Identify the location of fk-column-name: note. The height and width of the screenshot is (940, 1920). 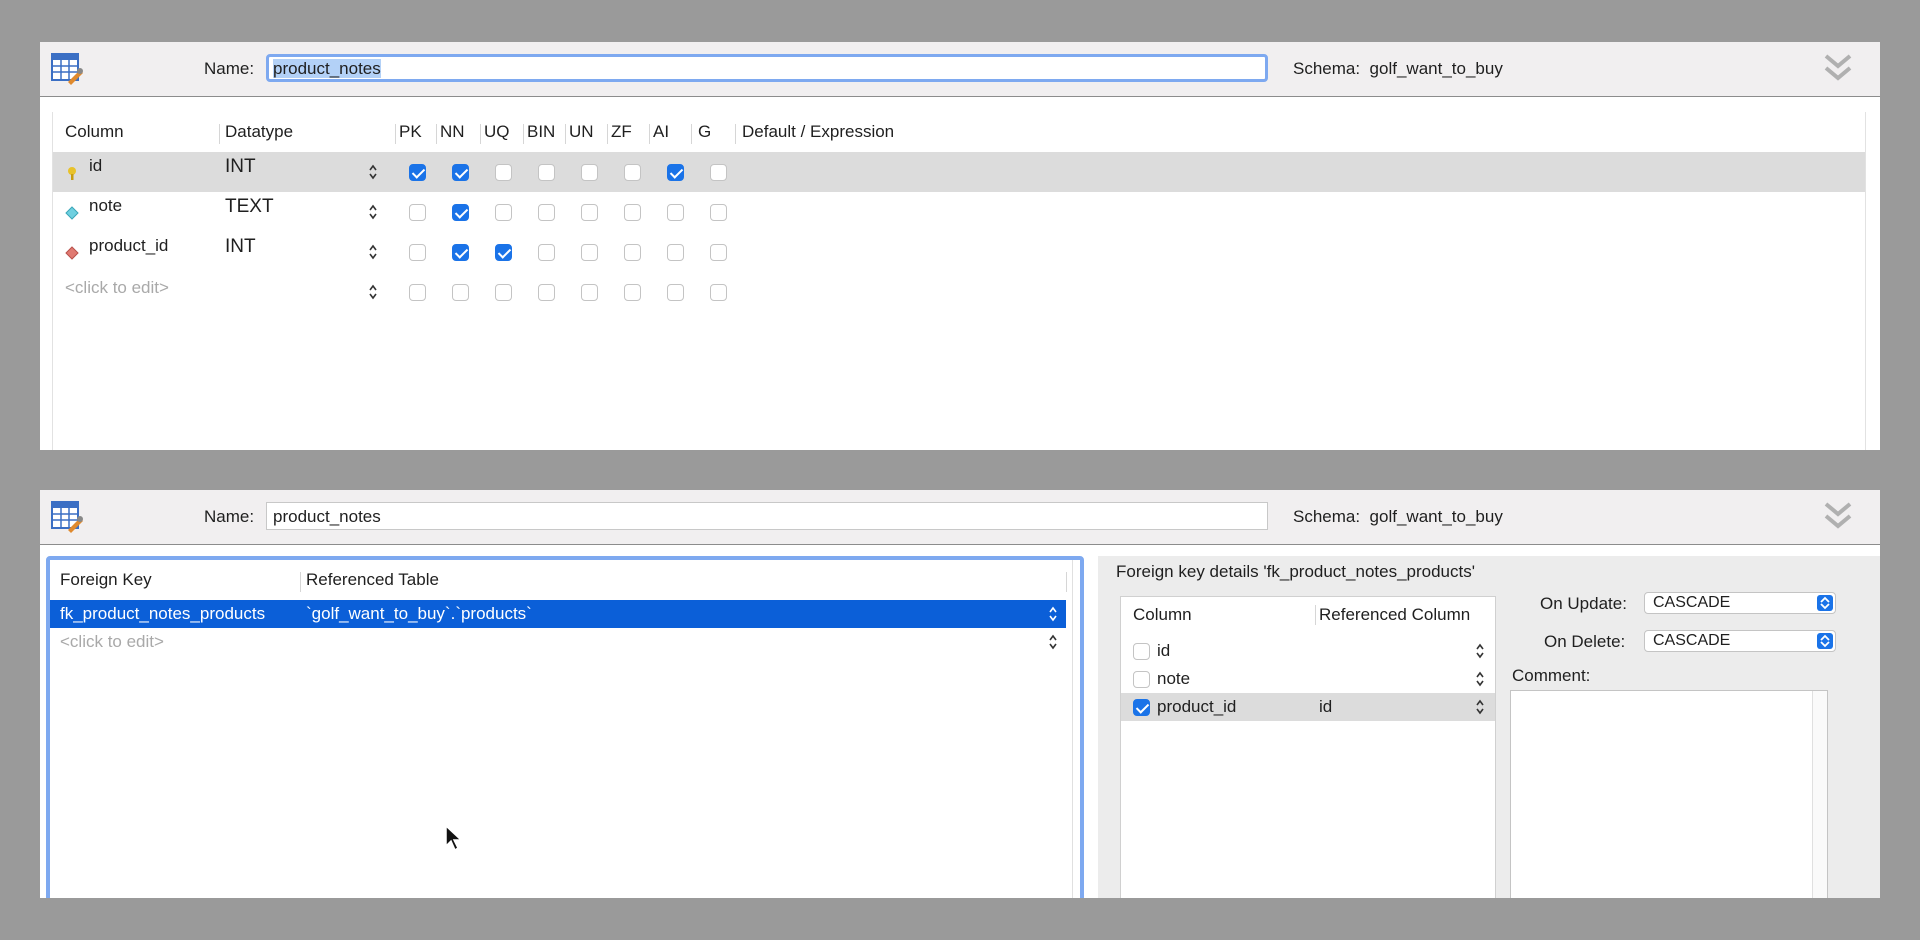
(1174, 678).